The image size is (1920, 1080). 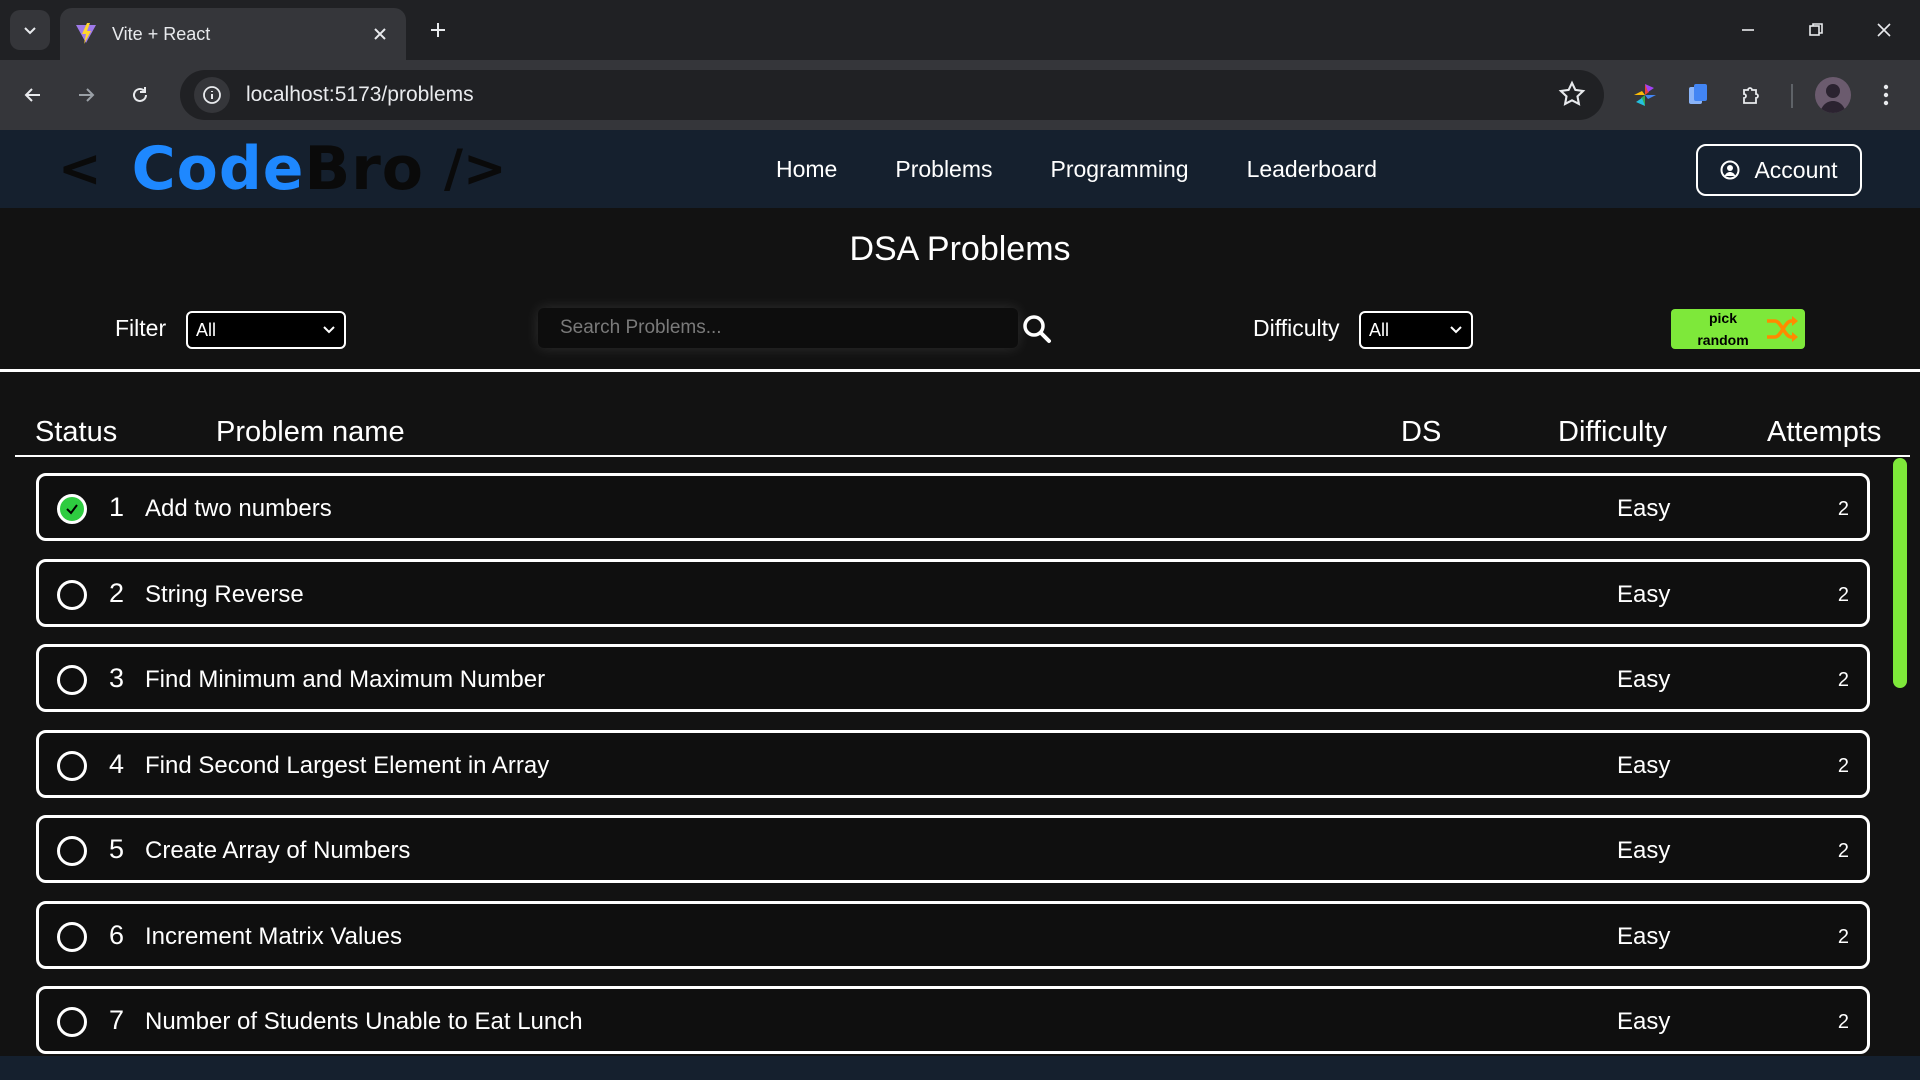 I want to click on search-input, so click(x=789, y=328).